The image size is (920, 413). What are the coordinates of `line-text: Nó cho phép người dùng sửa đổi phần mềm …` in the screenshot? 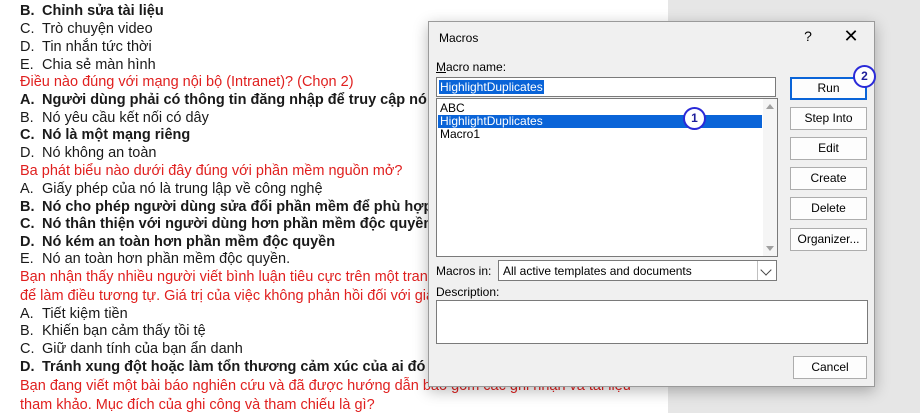 It's located at (257, 207).